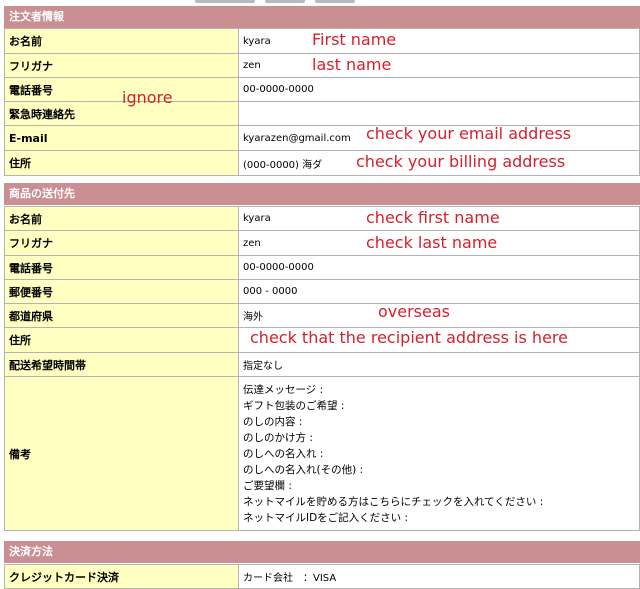 Image resolution: width=640 pixels, height=589 pixels. I want to click on remarks-line: のしへの名入れ(その他) :, so click(303, 469).